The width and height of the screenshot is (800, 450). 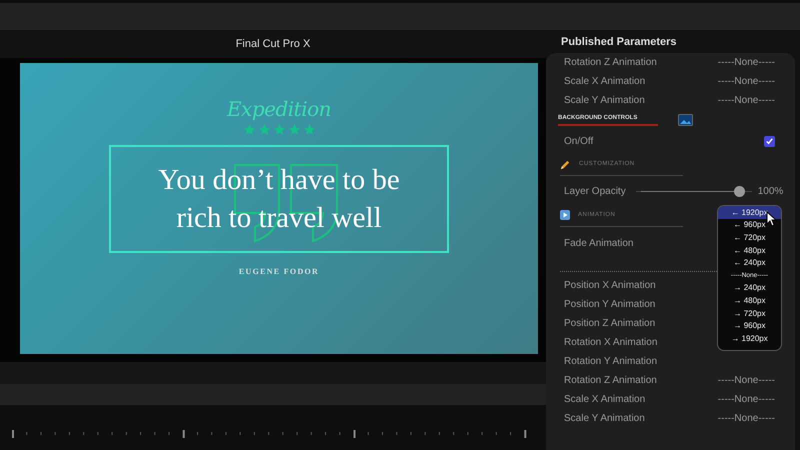 I want to click on slide-heading: Expedition, so click(x=279, y=109).